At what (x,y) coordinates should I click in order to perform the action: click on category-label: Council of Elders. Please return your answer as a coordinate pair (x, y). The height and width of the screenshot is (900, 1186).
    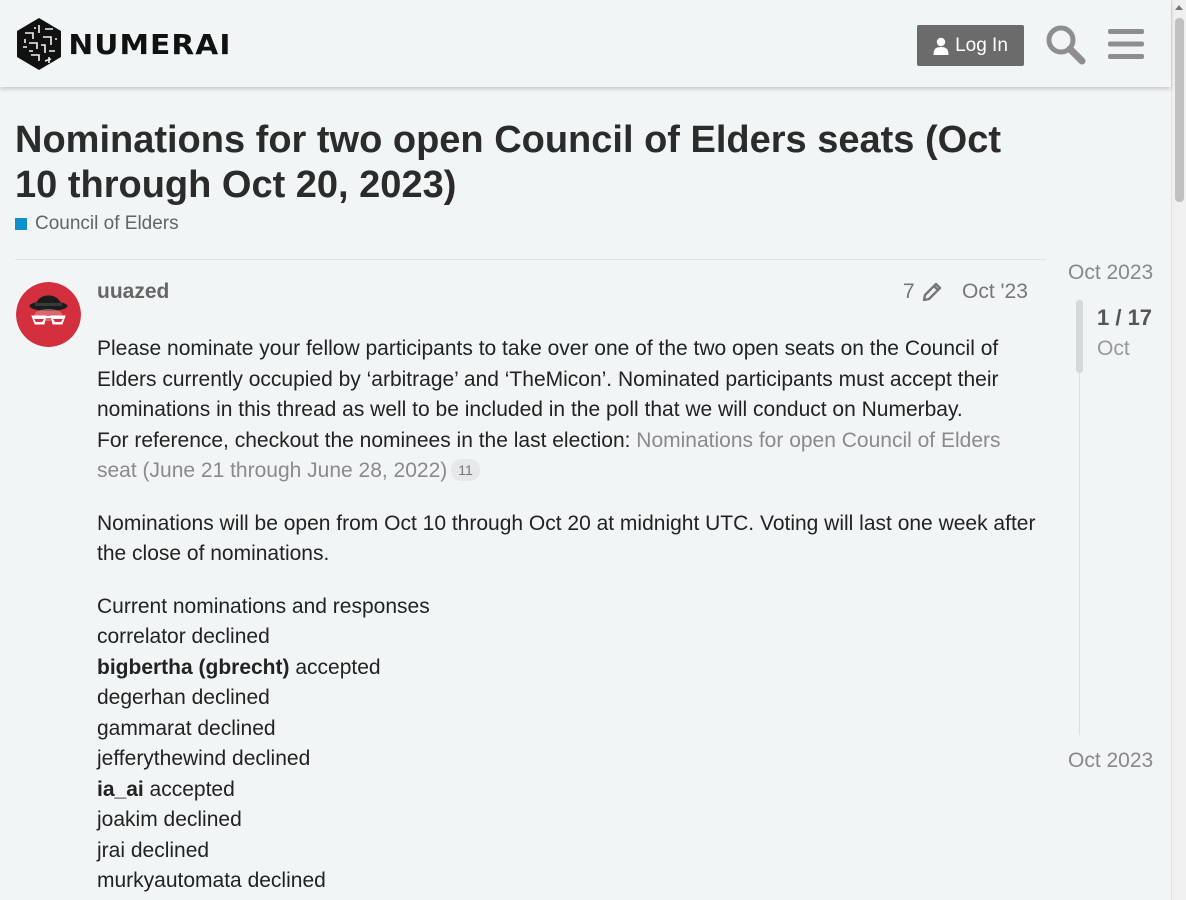
    Looking at the image, I should click on (107, 223).